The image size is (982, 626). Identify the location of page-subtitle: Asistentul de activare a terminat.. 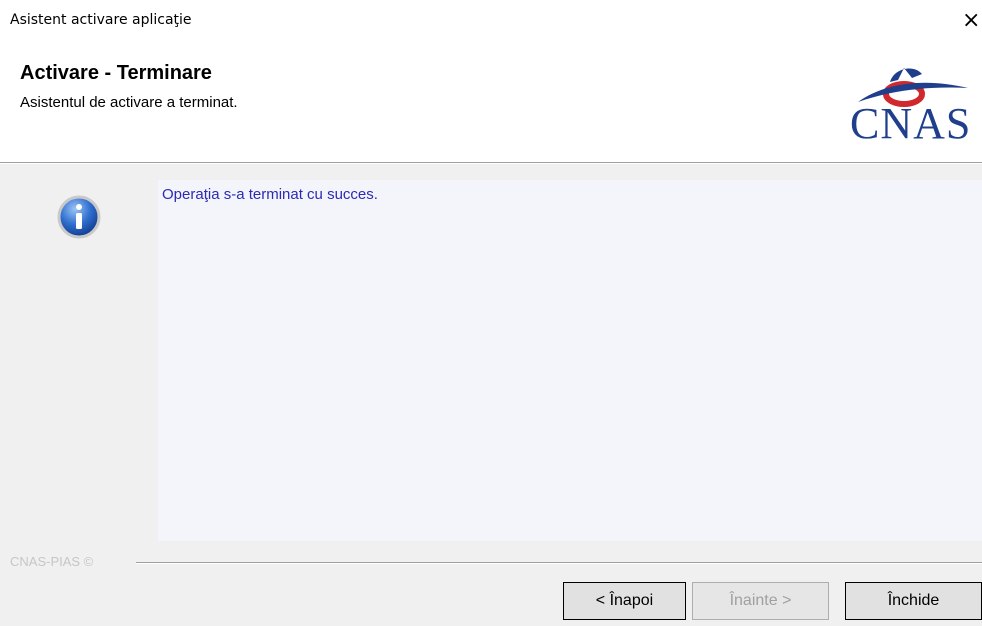
(129, 102).